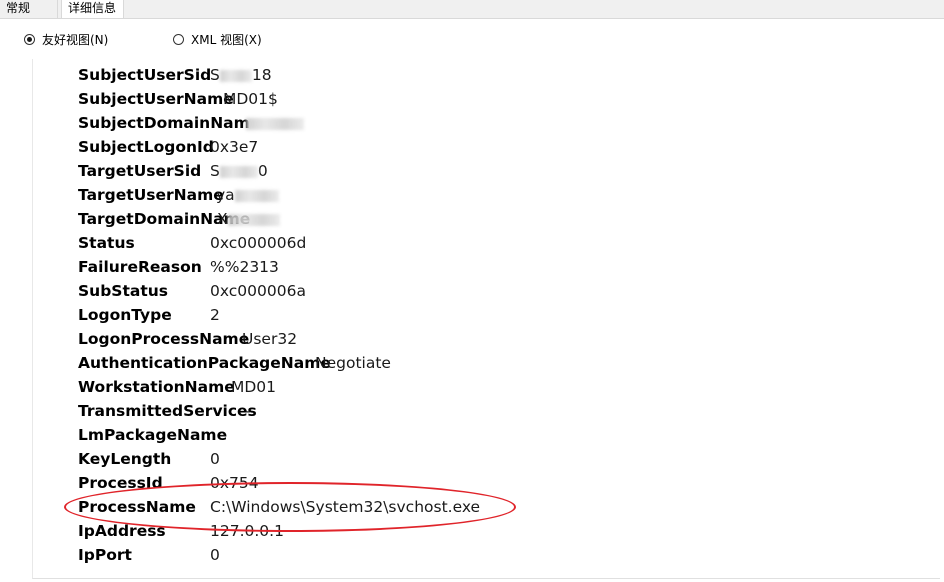 This screenshot has width=944, height=582. Describe the element at coordinates (137, 507) in the screenshot. I see `field-key: ProcessName` at that location.